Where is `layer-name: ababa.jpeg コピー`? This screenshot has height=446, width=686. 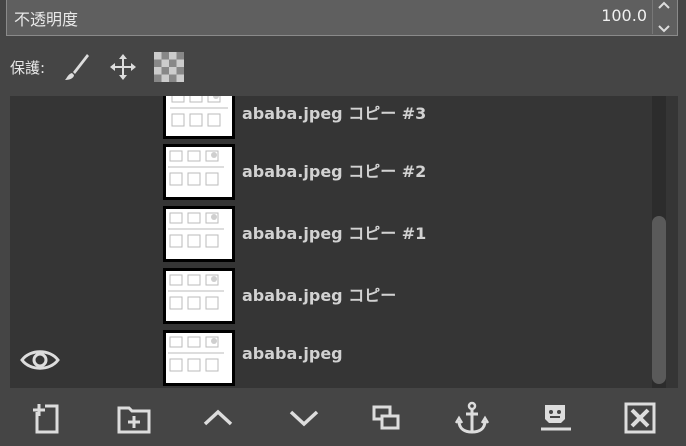 layer-name: ababa.jpeg コピー is located at coordinates (319, 294).